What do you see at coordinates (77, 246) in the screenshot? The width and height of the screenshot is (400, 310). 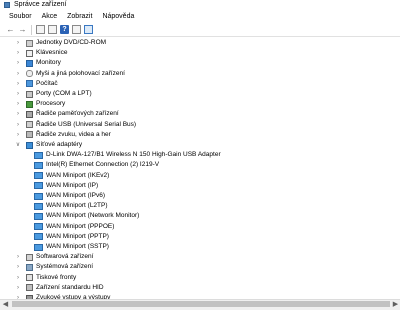 I see `tree-device-label: WAN Miniport (SSTP)` at bounding box center [77, 246].